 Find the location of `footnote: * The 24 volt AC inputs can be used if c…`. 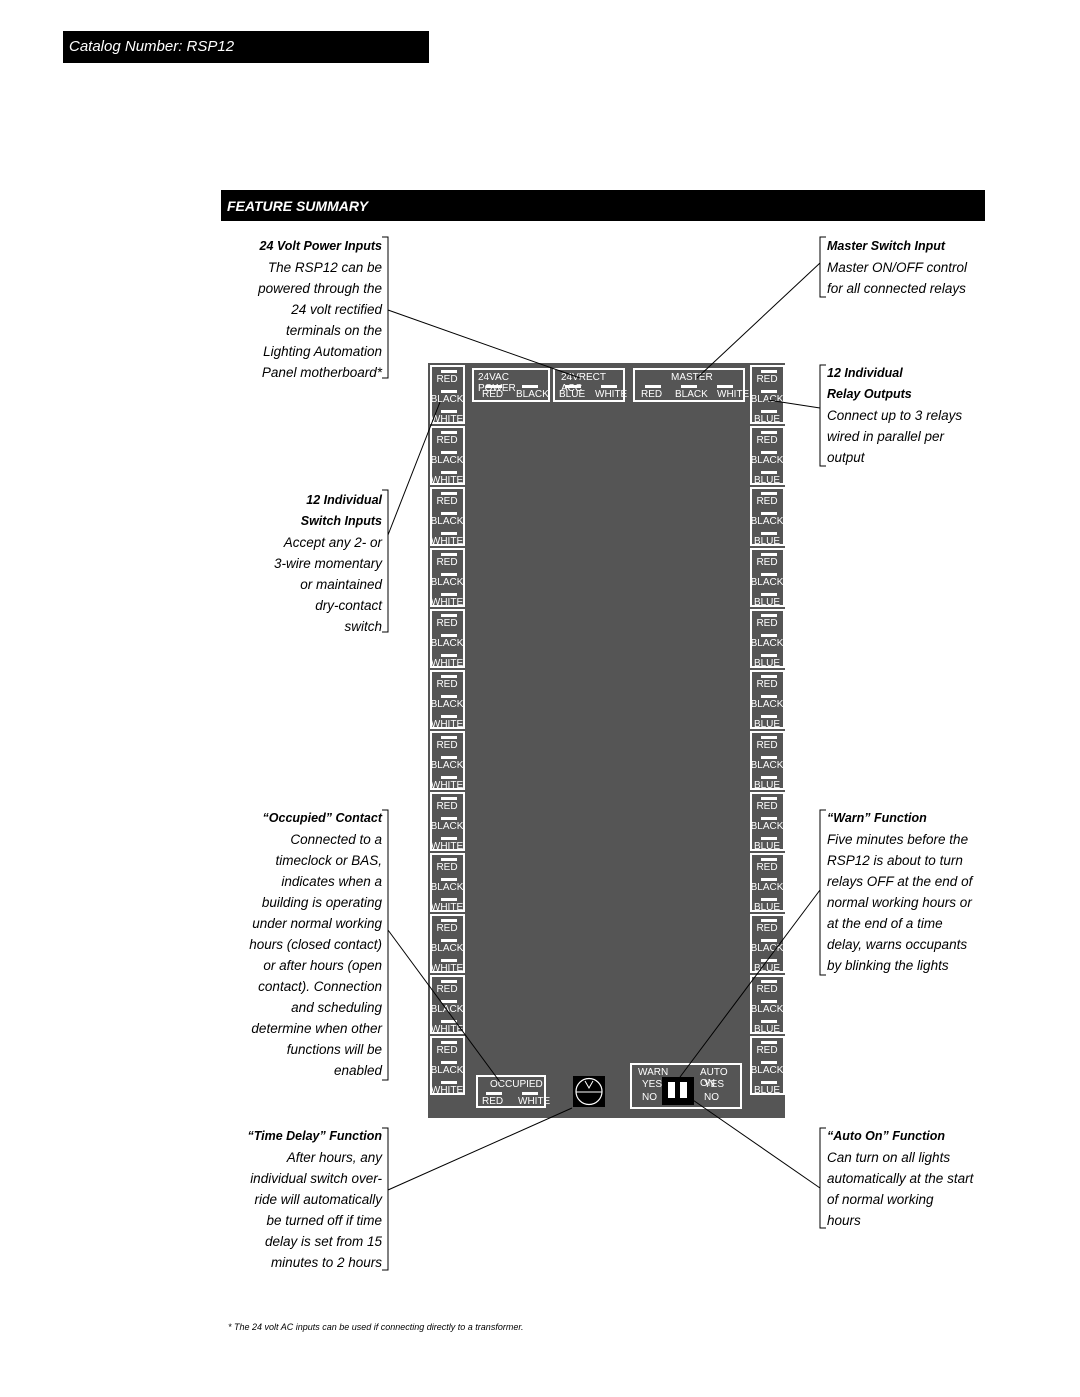

footnote: * The 24 volt AC inputs can be used if c… is located at coordinates (376, 1327).